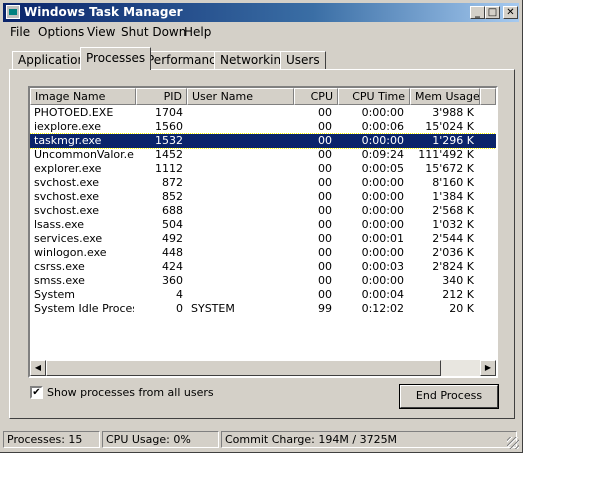 Image resolution: width=591 pixels, height=500 pixels. What do you see at coordinates (316, 96) in the screenshot?
I see `column-cpu: CPU` at bounding box center [316, 96].